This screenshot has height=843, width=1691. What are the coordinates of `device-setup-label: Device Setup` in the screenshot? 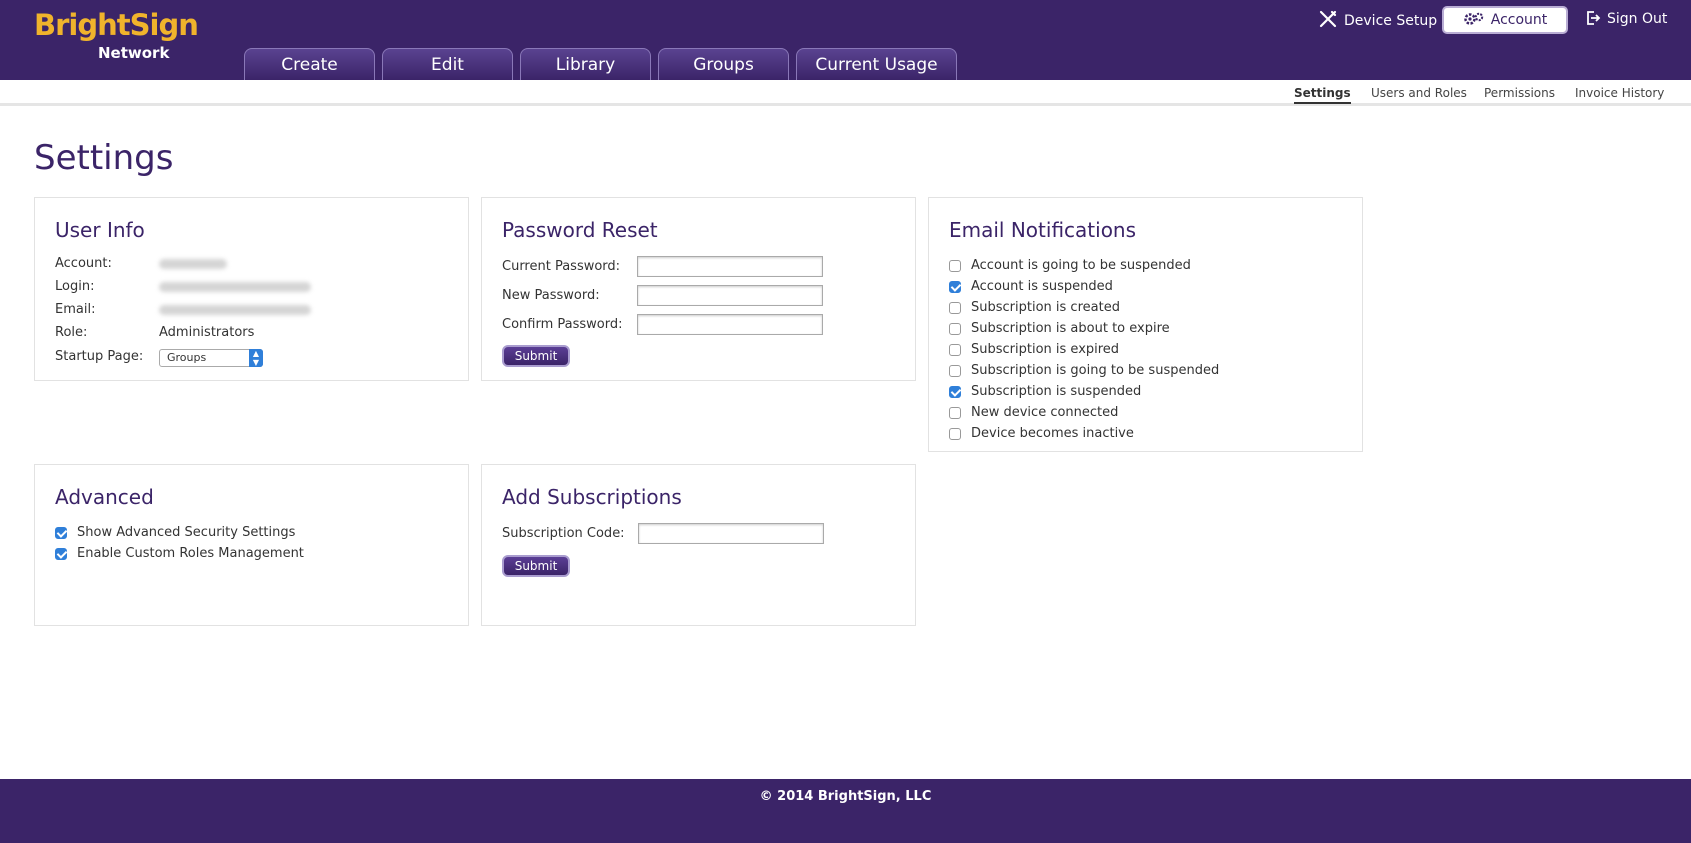 It's located at (1391, 21).